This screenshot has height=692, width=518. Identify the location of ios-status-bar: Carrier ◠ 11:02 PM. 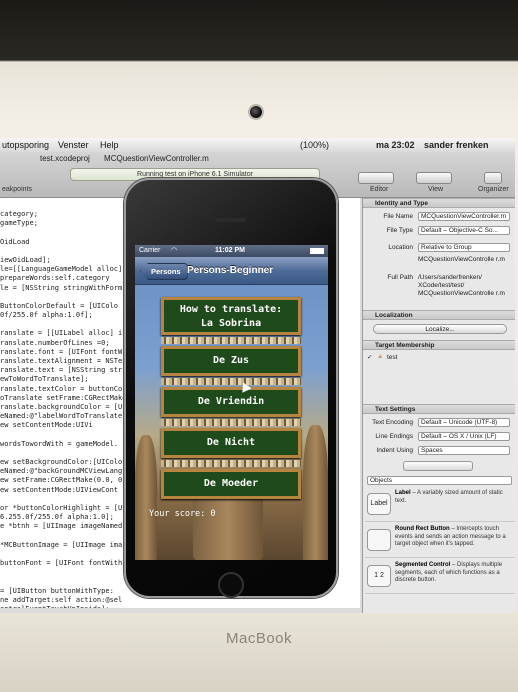
(231, 251).